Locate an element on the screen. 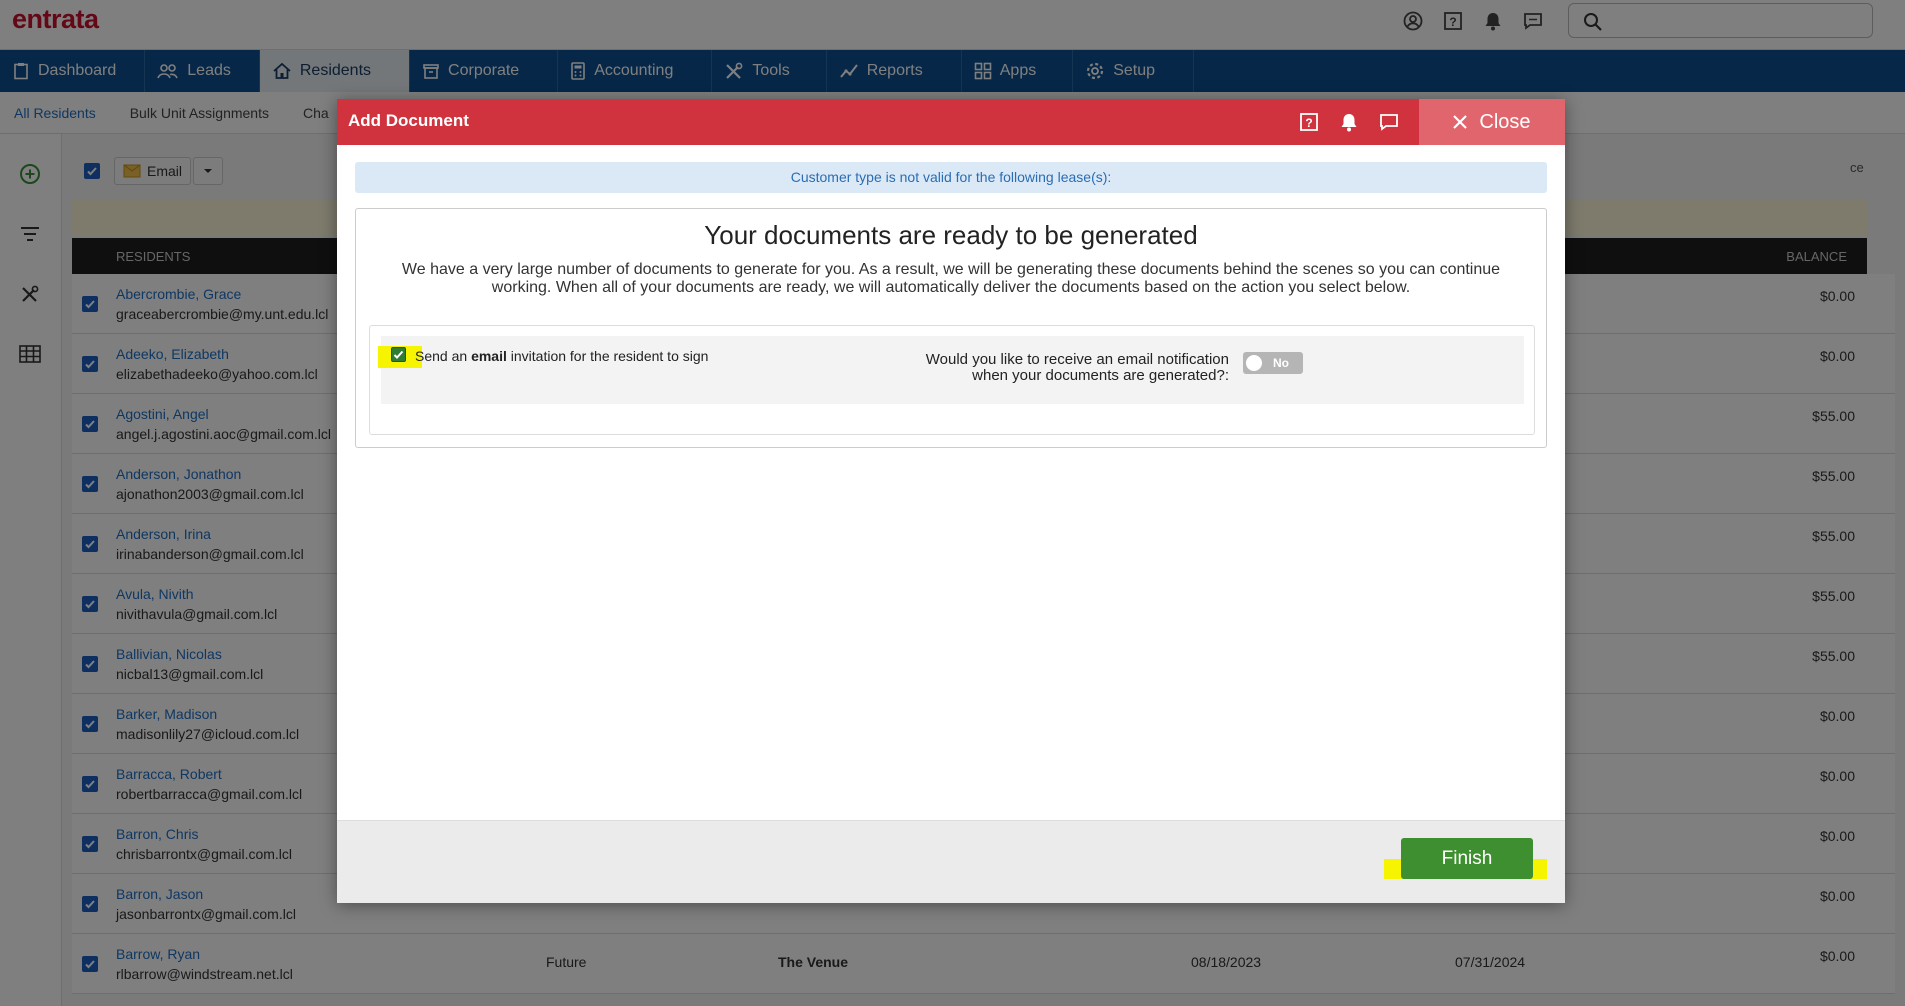  modal-title: Add Document is located at coordinates (408, 120).